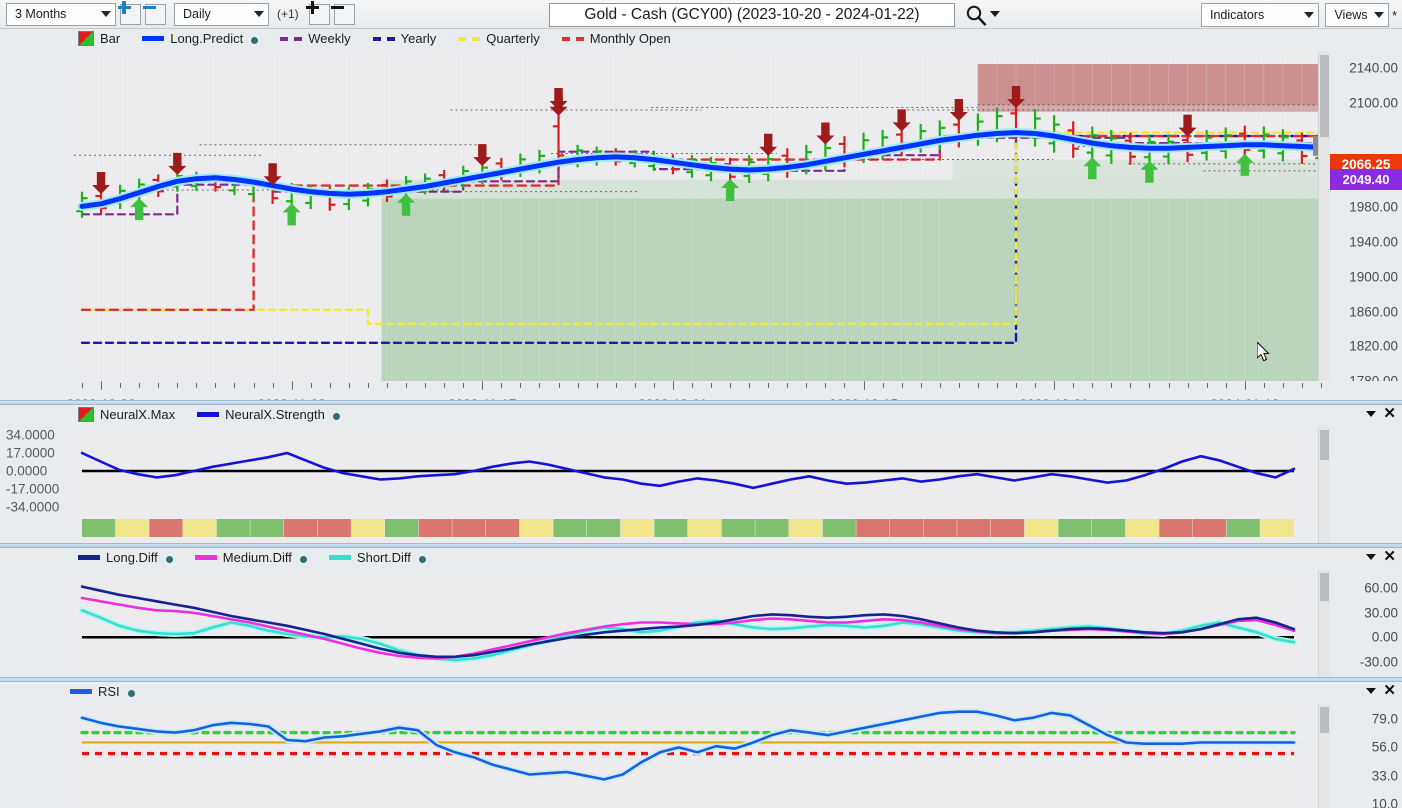  What do you see at coordinates (1384, 776) in the screenshot?
I see `rsi-y-tick-label: 33.0` at bounding box center [1384, 776].